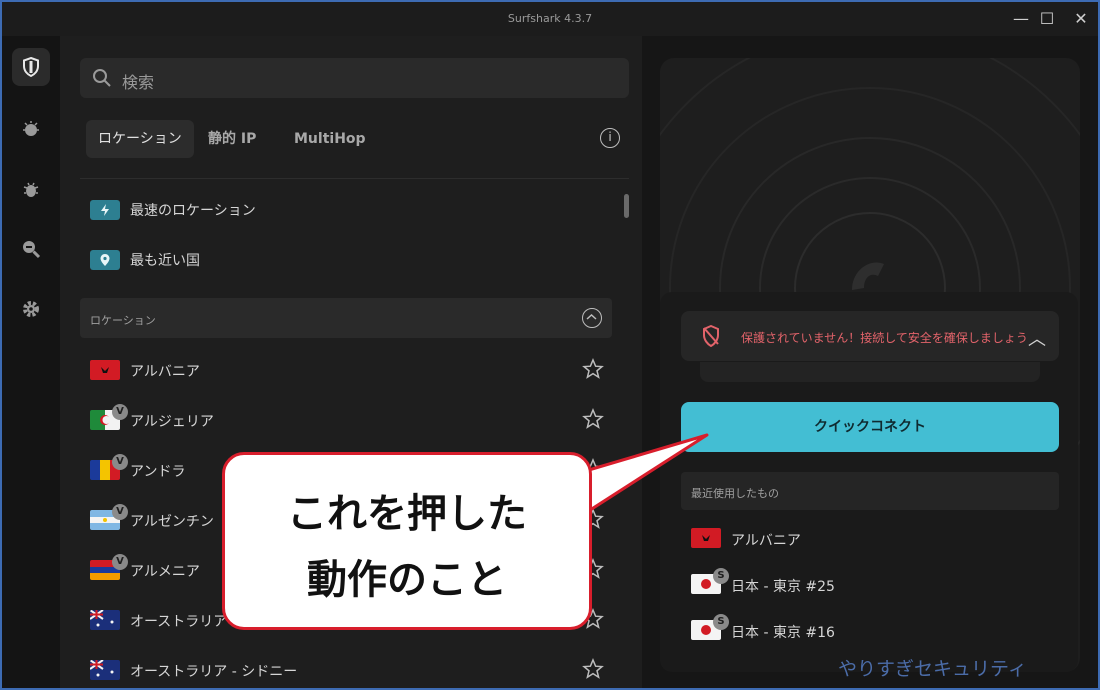 The width and height of the screenshot is (1100, 690). I want to click on nav-alert, so click(31, 129).